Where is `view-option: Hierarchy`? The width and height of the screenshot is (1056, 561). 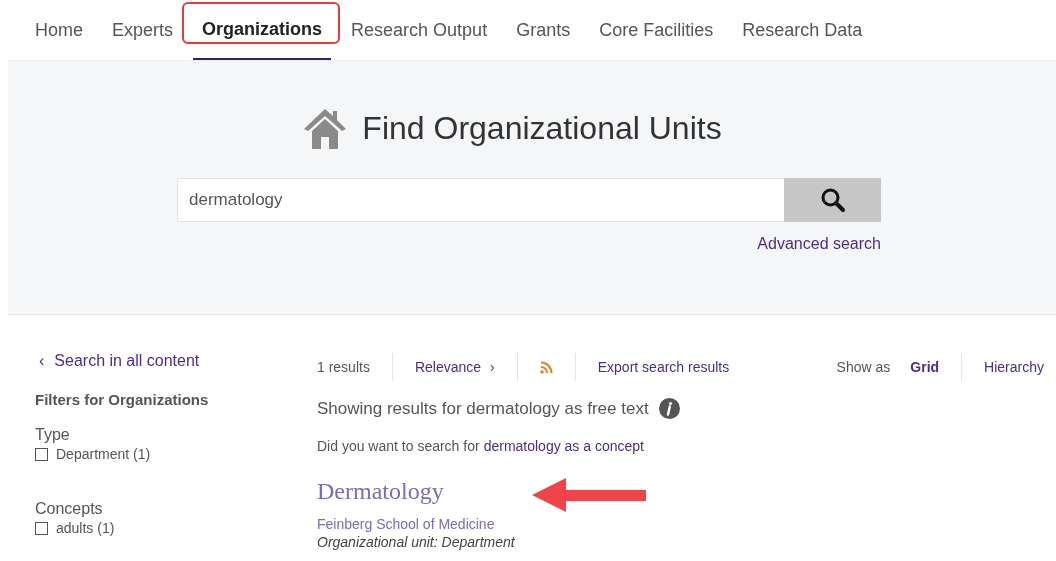
view-option: Hierarchy is located at coordinates (1014, 367).